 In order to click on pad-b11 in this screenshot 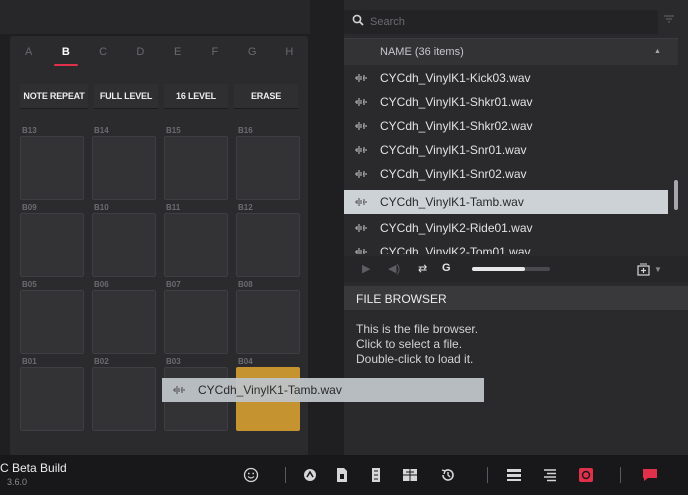, I will do `click(196, 245)`.